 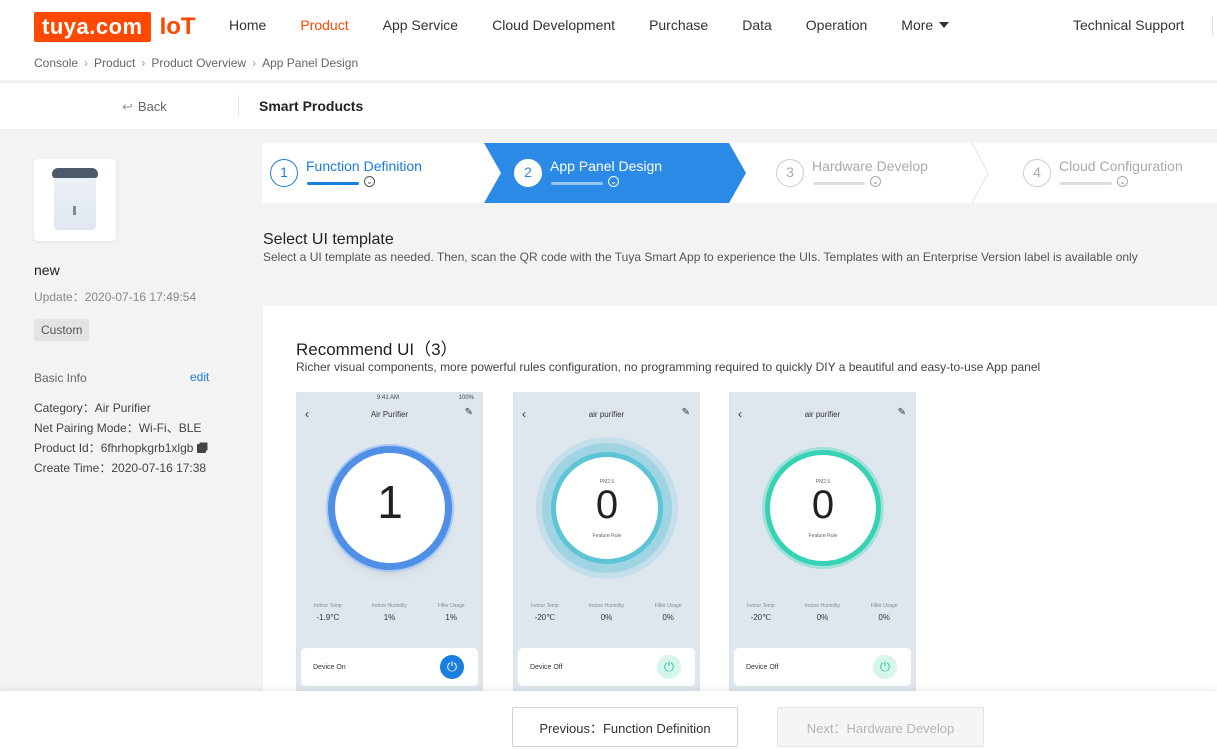 What do you see at coordinates (615, 173) in the screenshot?
I see `step-app-panel-design: 2 App Panel Design ⌄` at bounding box center [615, 173].